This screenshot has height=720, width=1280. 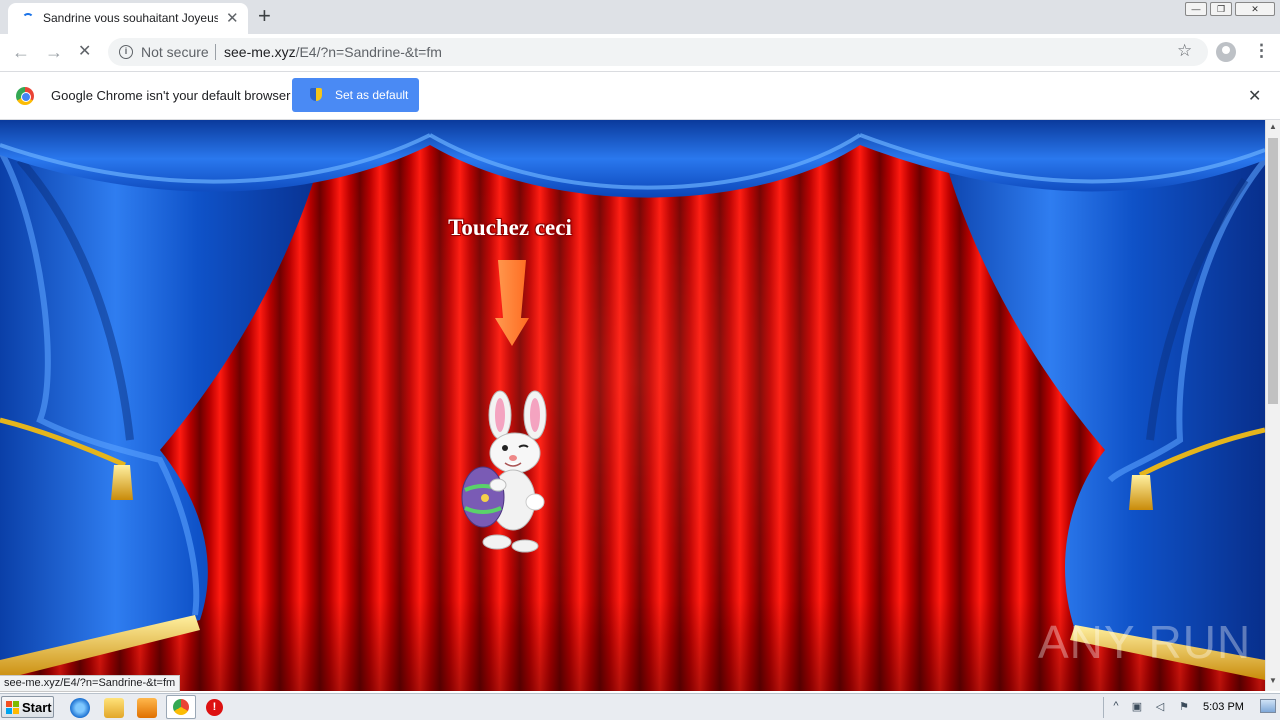 What do you see at coordinates (1137, 707) in the screenshot?
I see `network-icon: ▣` at bounding box center [1137, 707].